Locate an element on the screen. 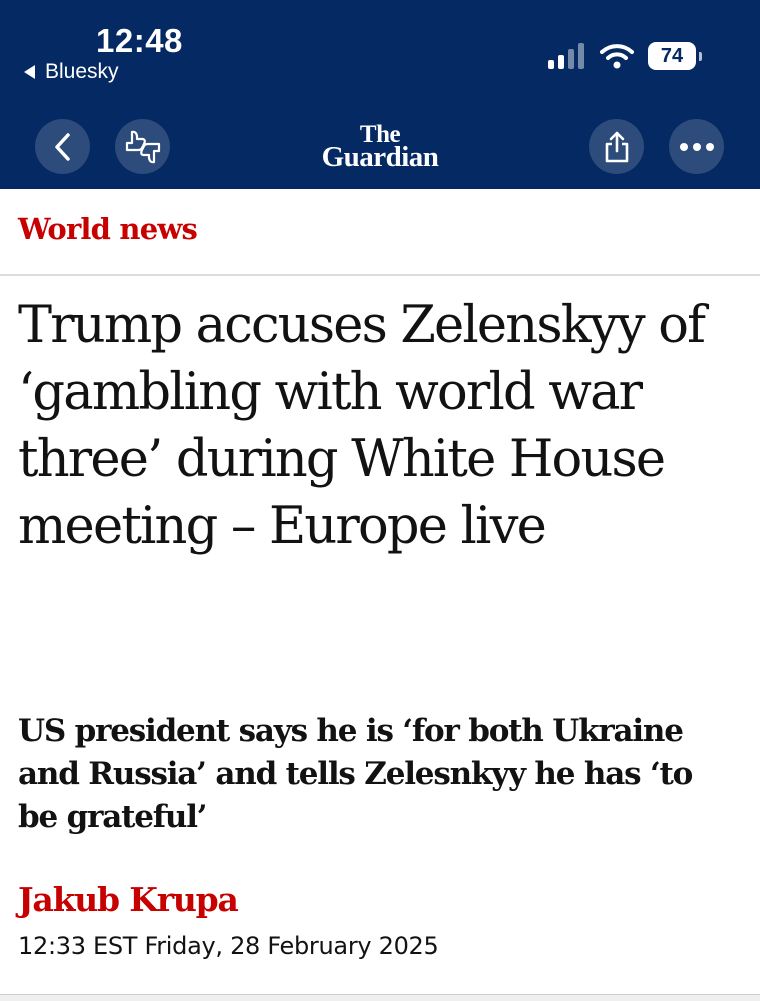 This screenshot has width=760, height=1001. cellular-signal-icon is located at coordinates (566, 56).